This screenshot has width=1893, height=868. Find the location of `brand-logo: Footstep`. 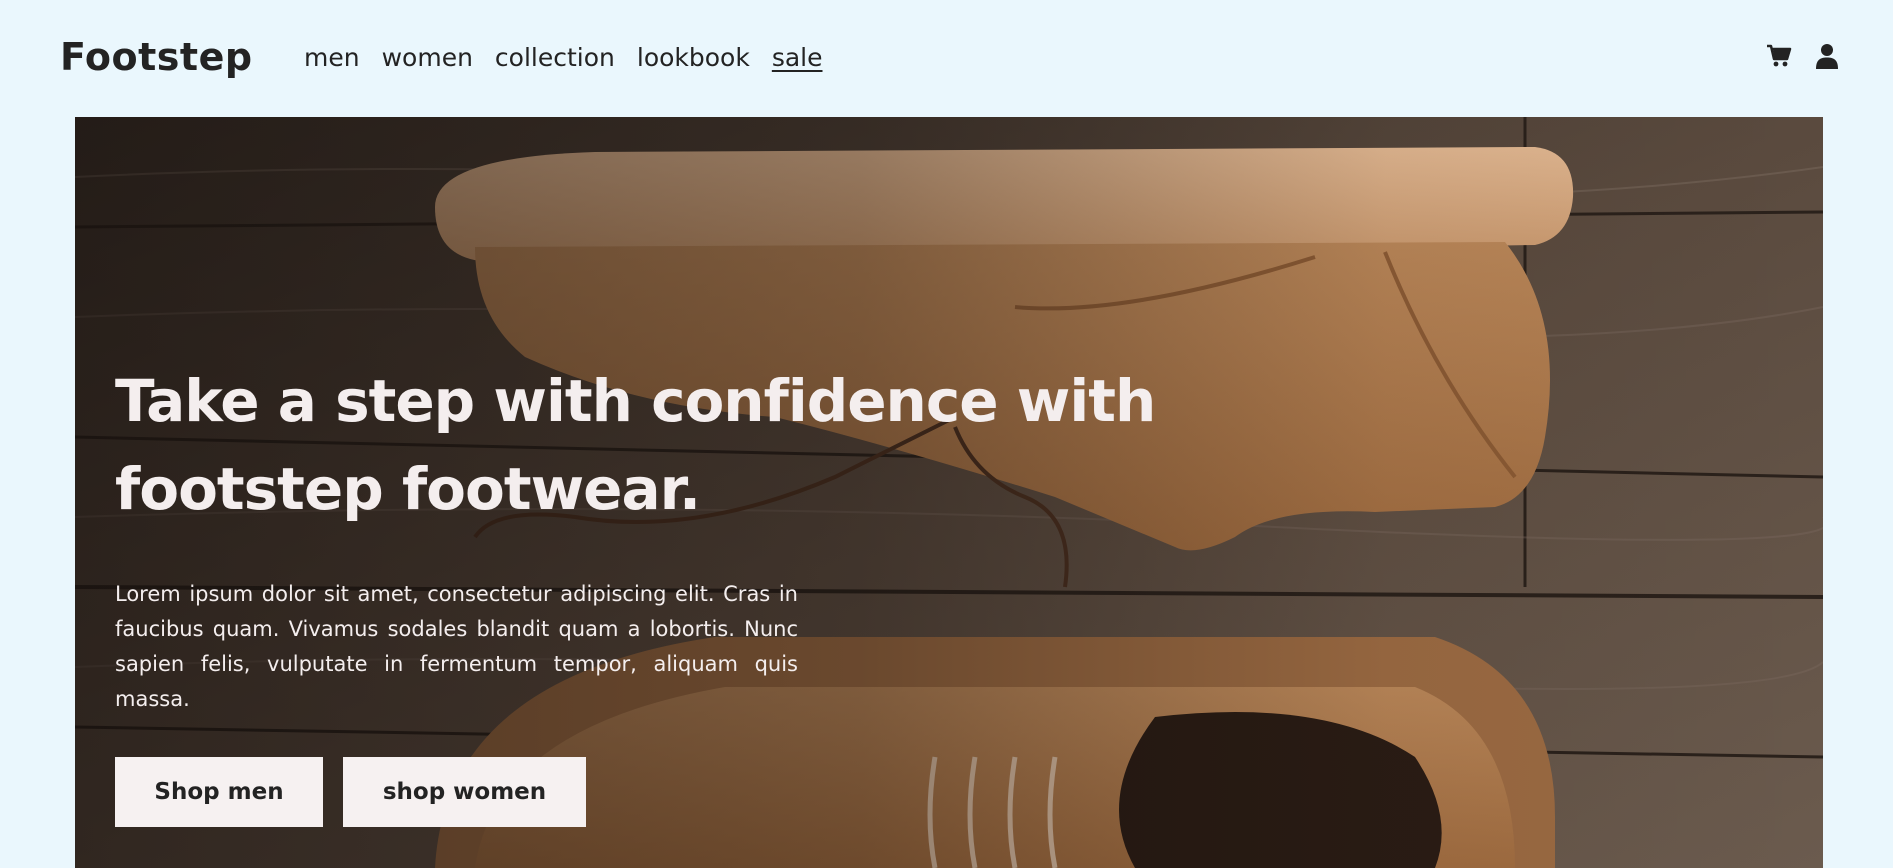

brand-logo: Footstep is located at coordinates (156, 57).